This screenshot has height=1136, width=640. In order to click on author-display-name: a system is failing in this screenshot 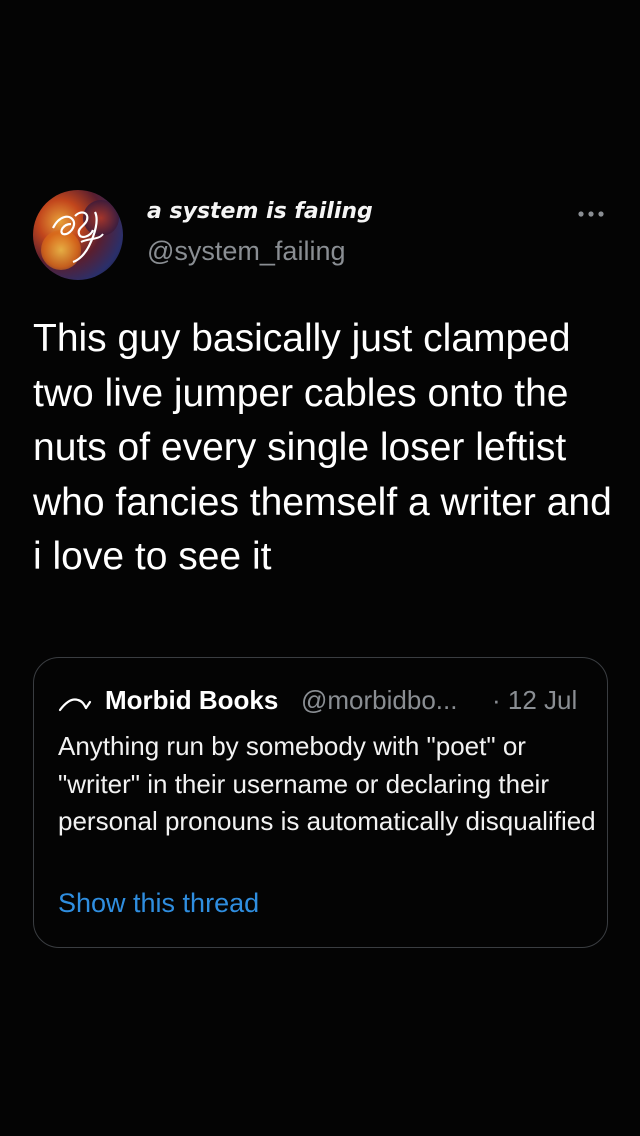, I will do `click(260, 211)`.